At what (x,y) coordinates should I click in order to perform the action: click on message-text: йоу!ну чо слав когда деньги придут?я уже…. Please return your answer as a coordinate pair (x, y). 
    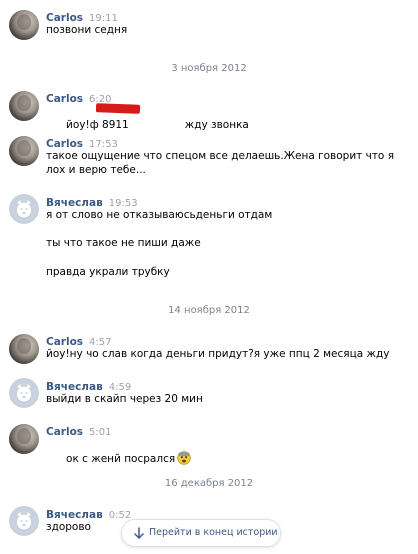
    Looking at the image, I should click on (218, 354).